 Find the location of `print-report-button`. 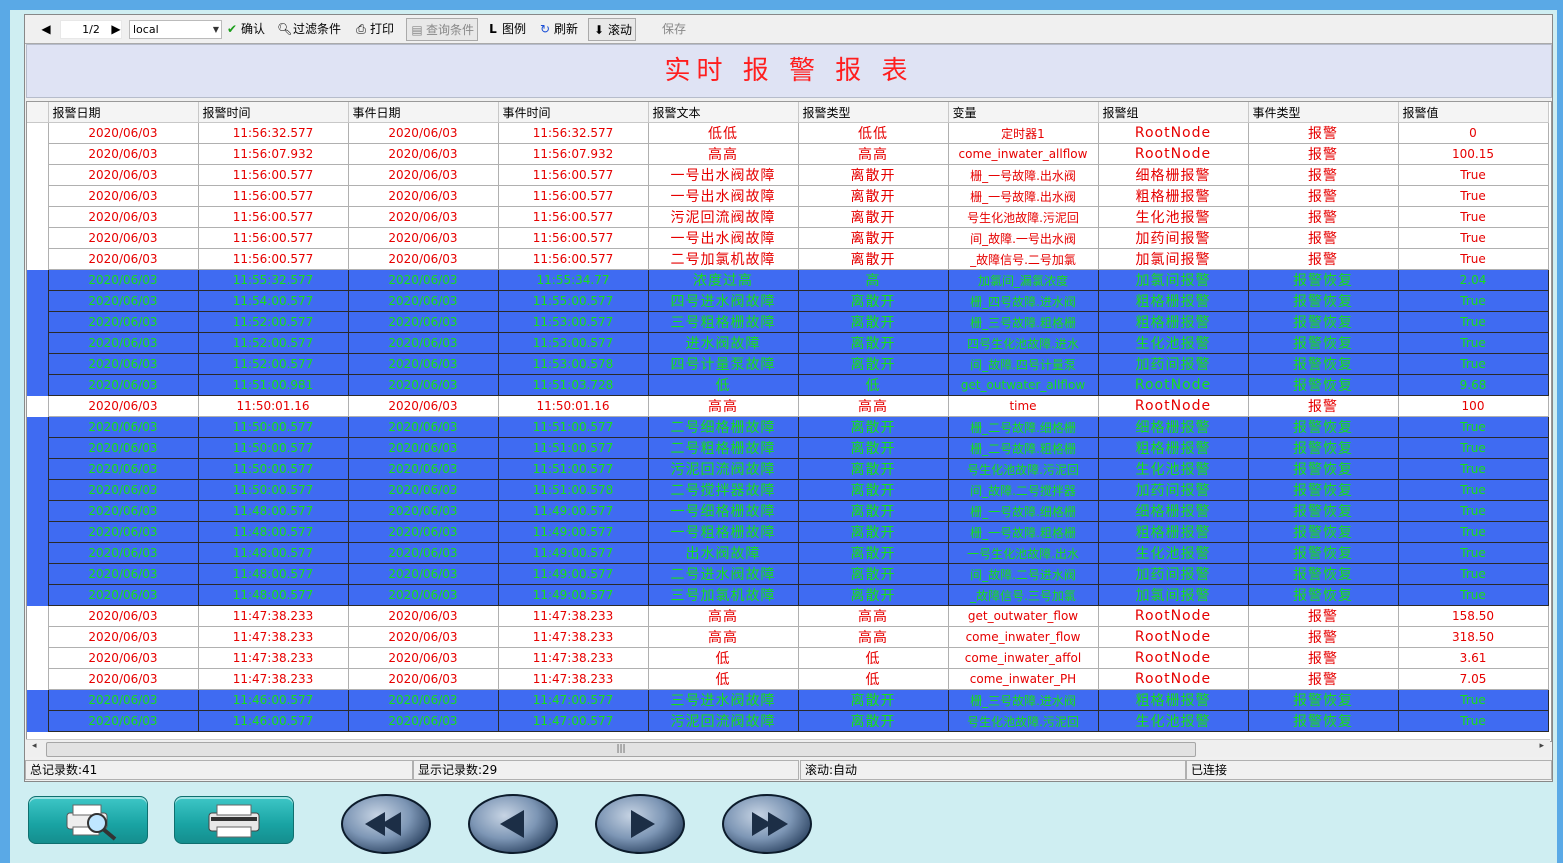

print-report-button is located at coordinates (234, 820).